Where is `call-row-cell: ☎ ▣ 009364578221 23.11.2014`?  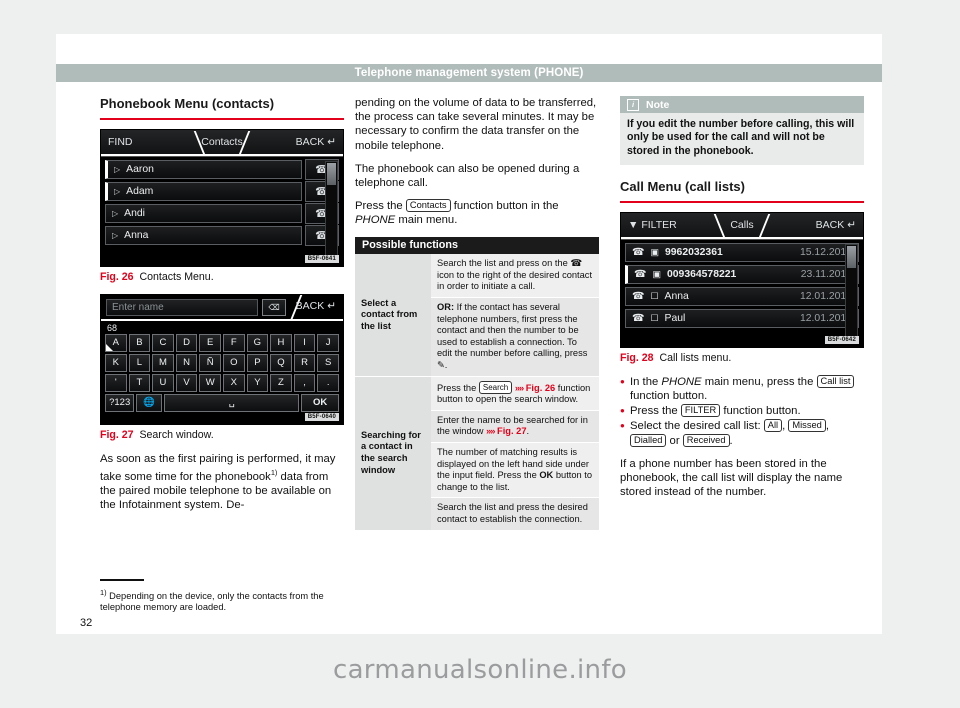 call-row-cell: ☎ ▣ 009364578221 23.11.2014 is located at coordinates (742, 274).